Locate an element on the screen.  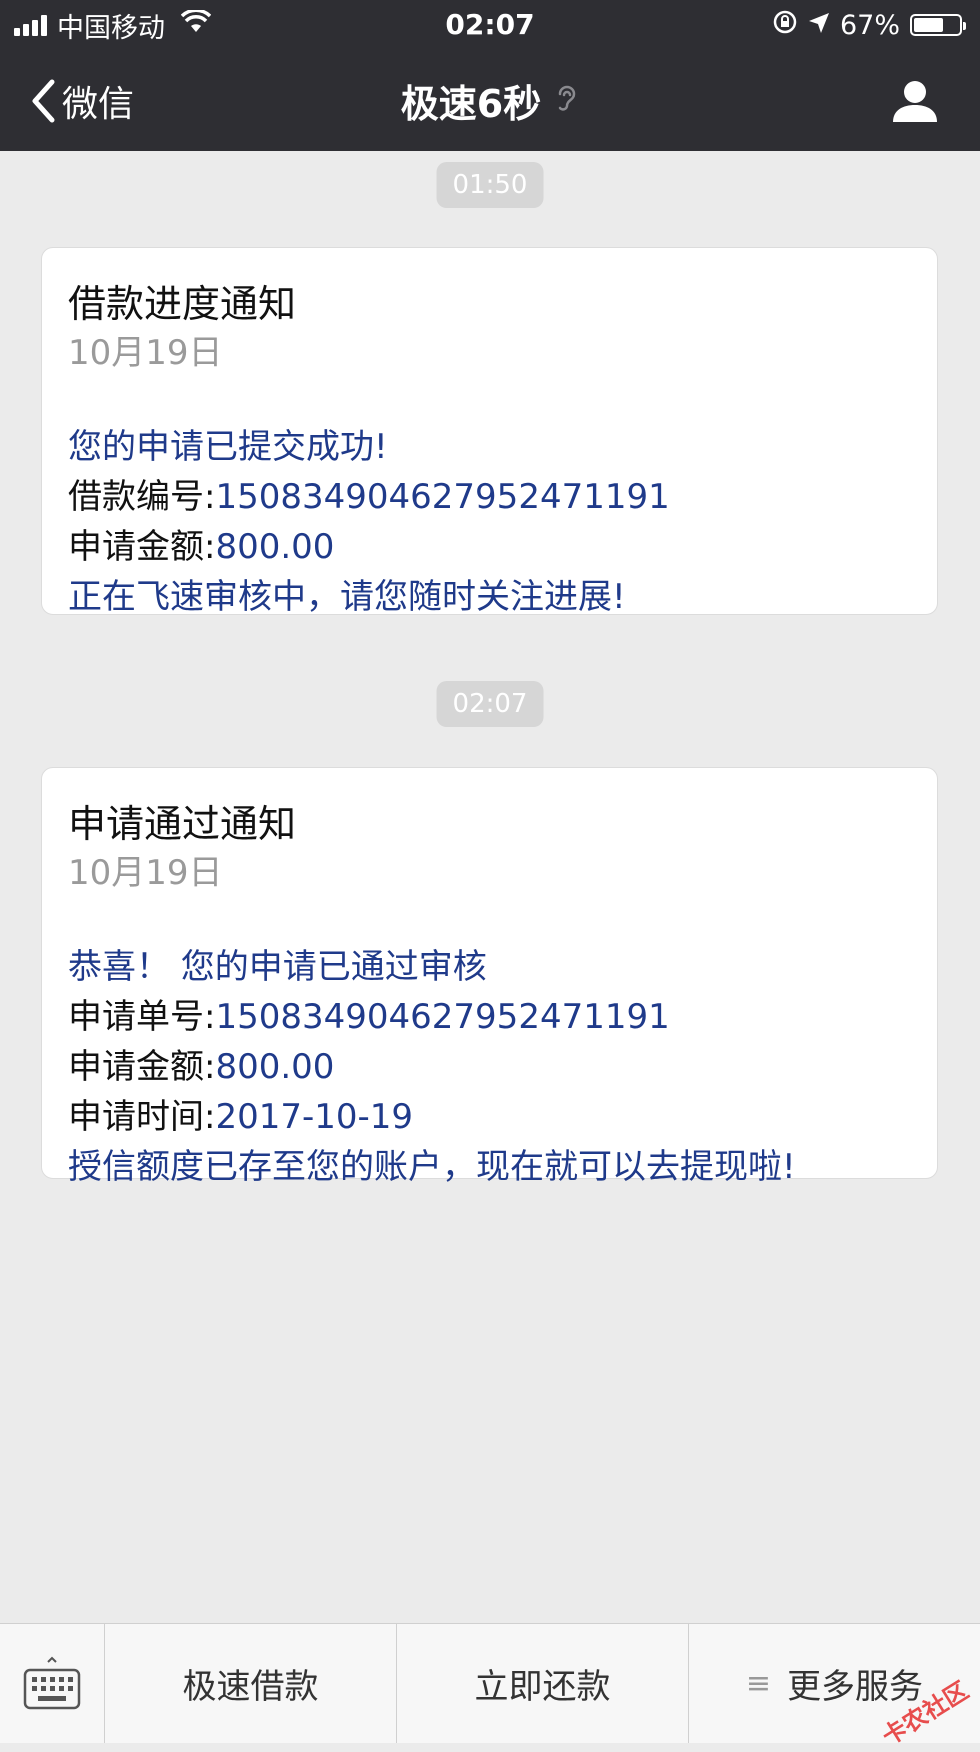
bottom-menu: 极速借款 立即还款 ≡ 更多服务 is located at coordinates (490, 1683).